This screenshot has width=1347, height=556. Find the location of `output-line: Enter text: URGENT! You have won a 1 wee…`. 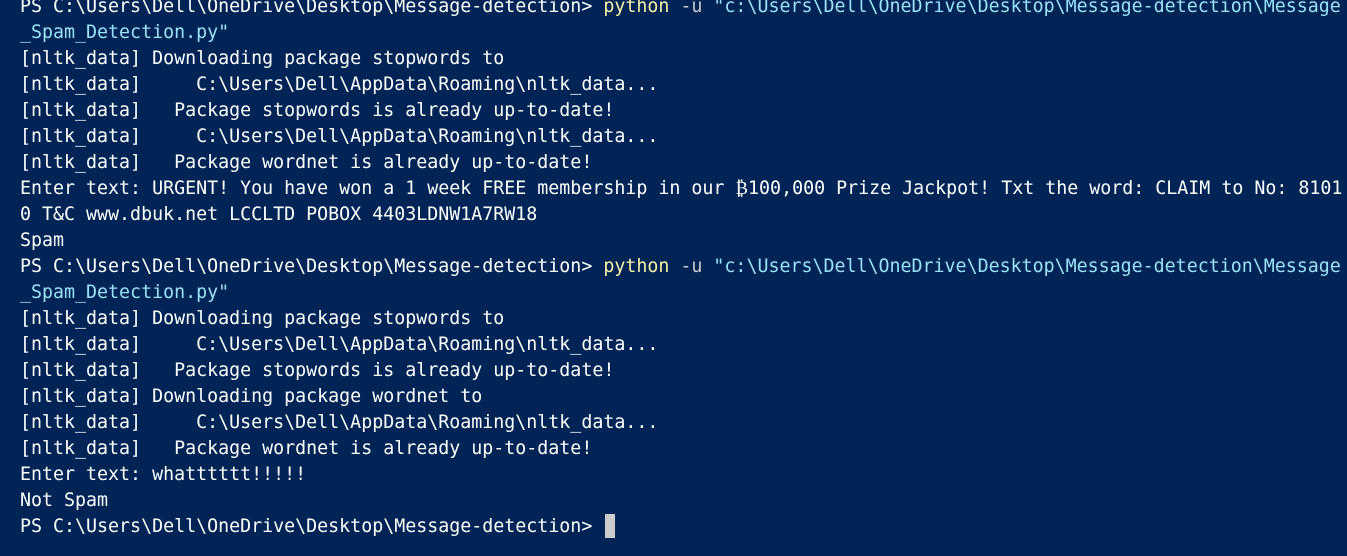

output-line: Enter text: URGENT! You have won a 1 wee… is located at coordinates (681, 188).